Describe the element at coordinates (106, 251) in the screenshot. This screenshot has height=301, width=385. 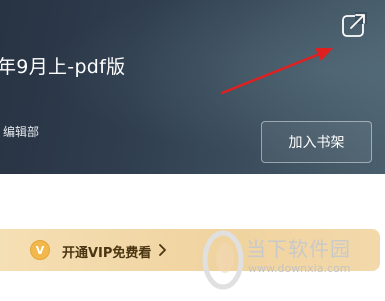
I see `vip-label: 开通VIP免费看` at that location.